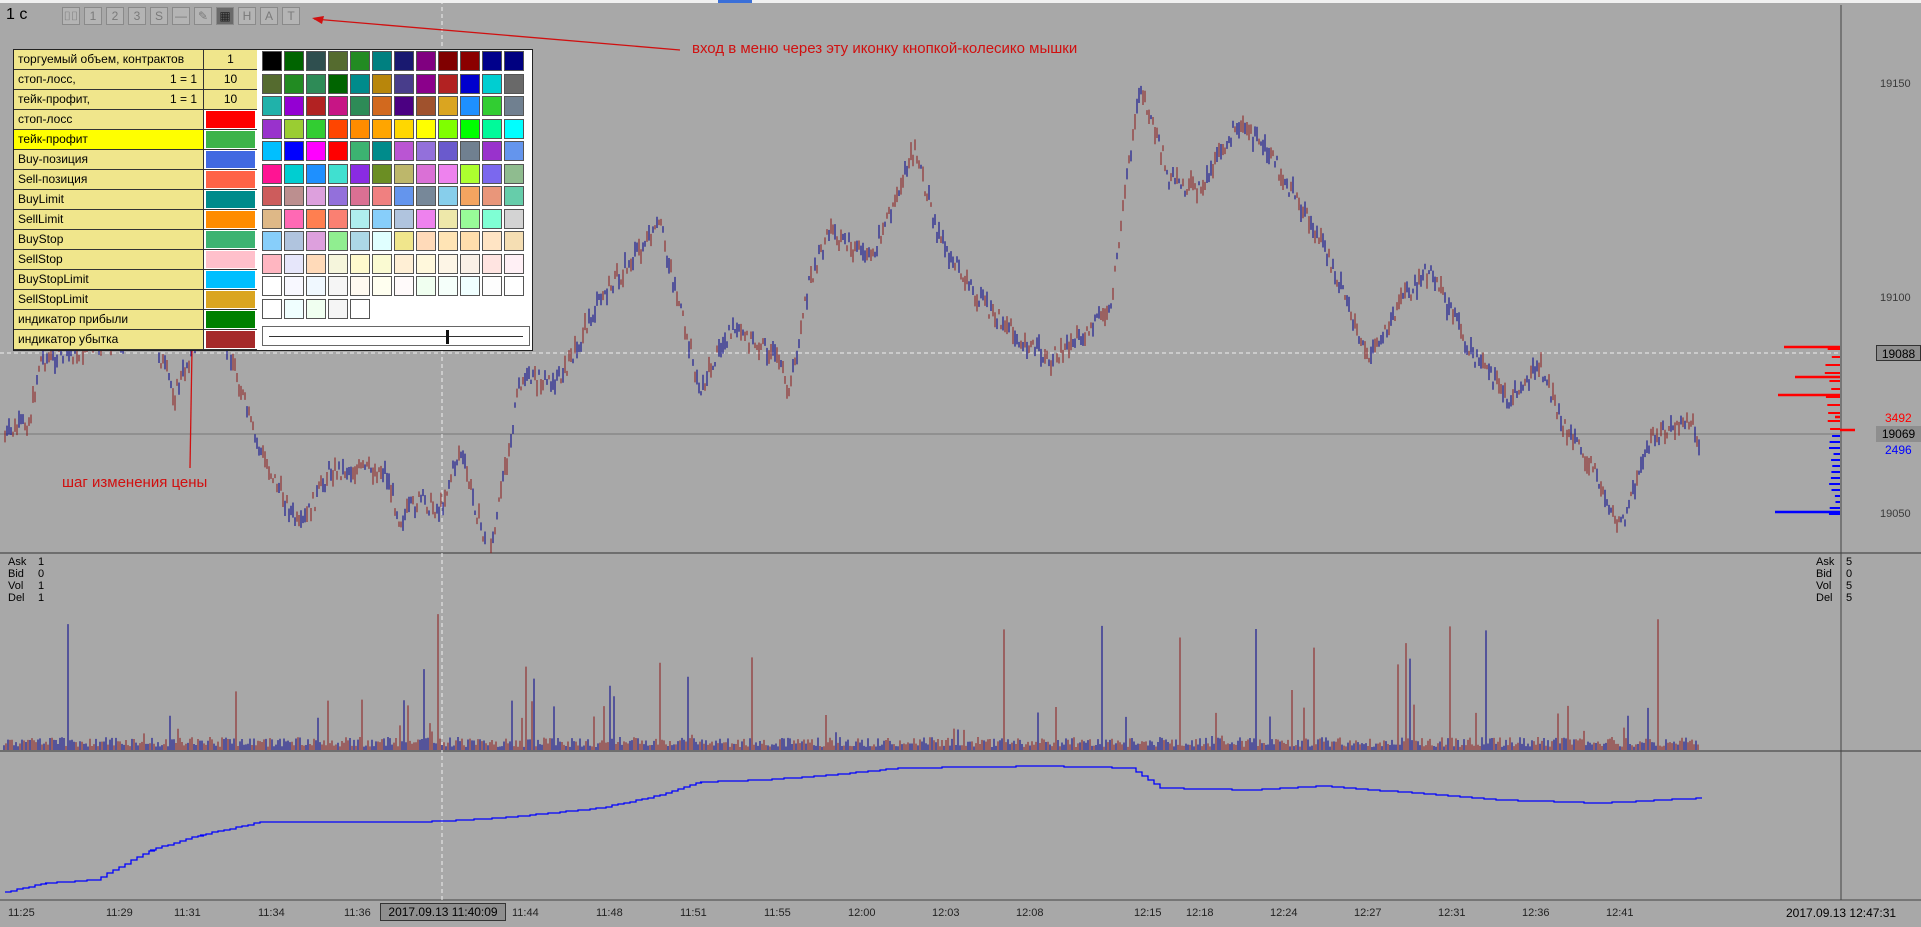  I want to click on color-row: BuyStop, so click(135, 240).